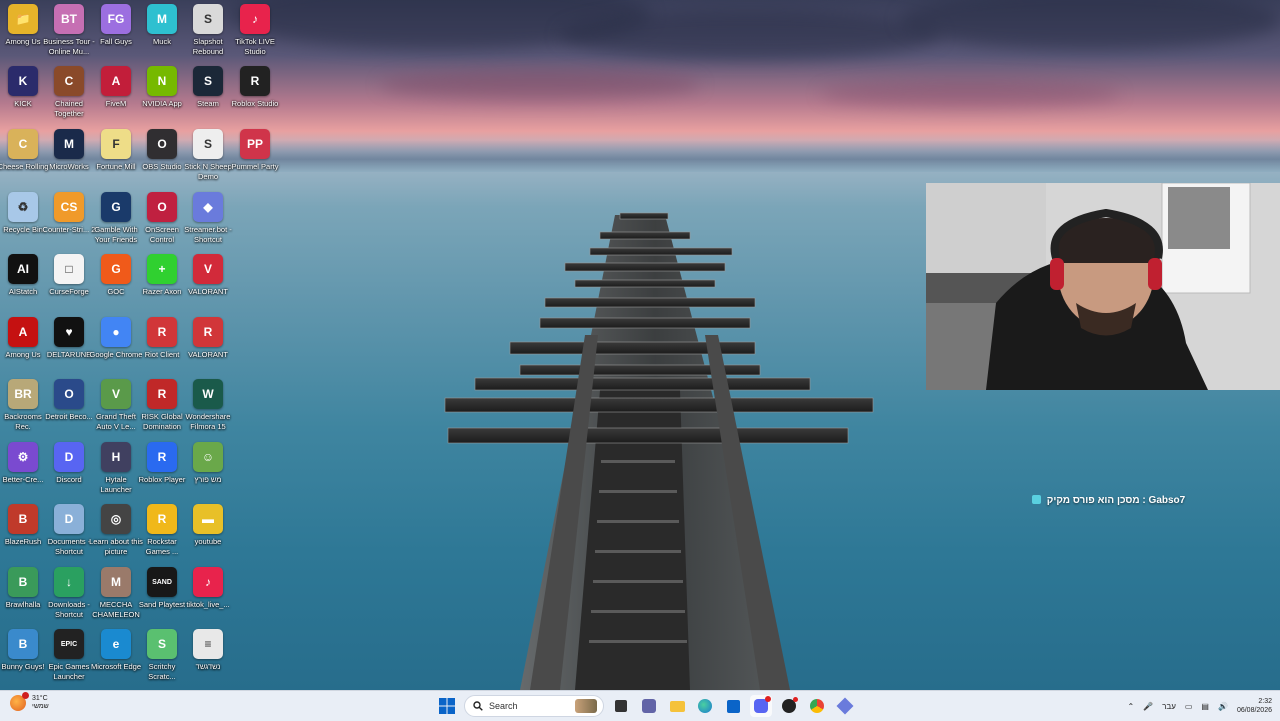 The height and width of the screenshot is (721, 1280). I want to click on desktop-icon: O OBS Studio, so click(162, 150).